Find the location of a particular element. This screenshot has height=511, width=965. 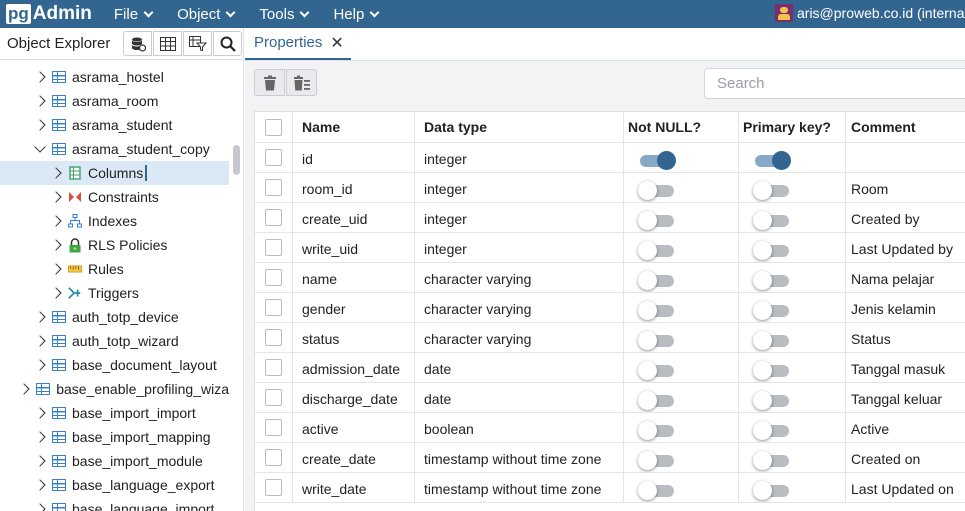

comment-cell: Active is located at coordinates (905, 427).